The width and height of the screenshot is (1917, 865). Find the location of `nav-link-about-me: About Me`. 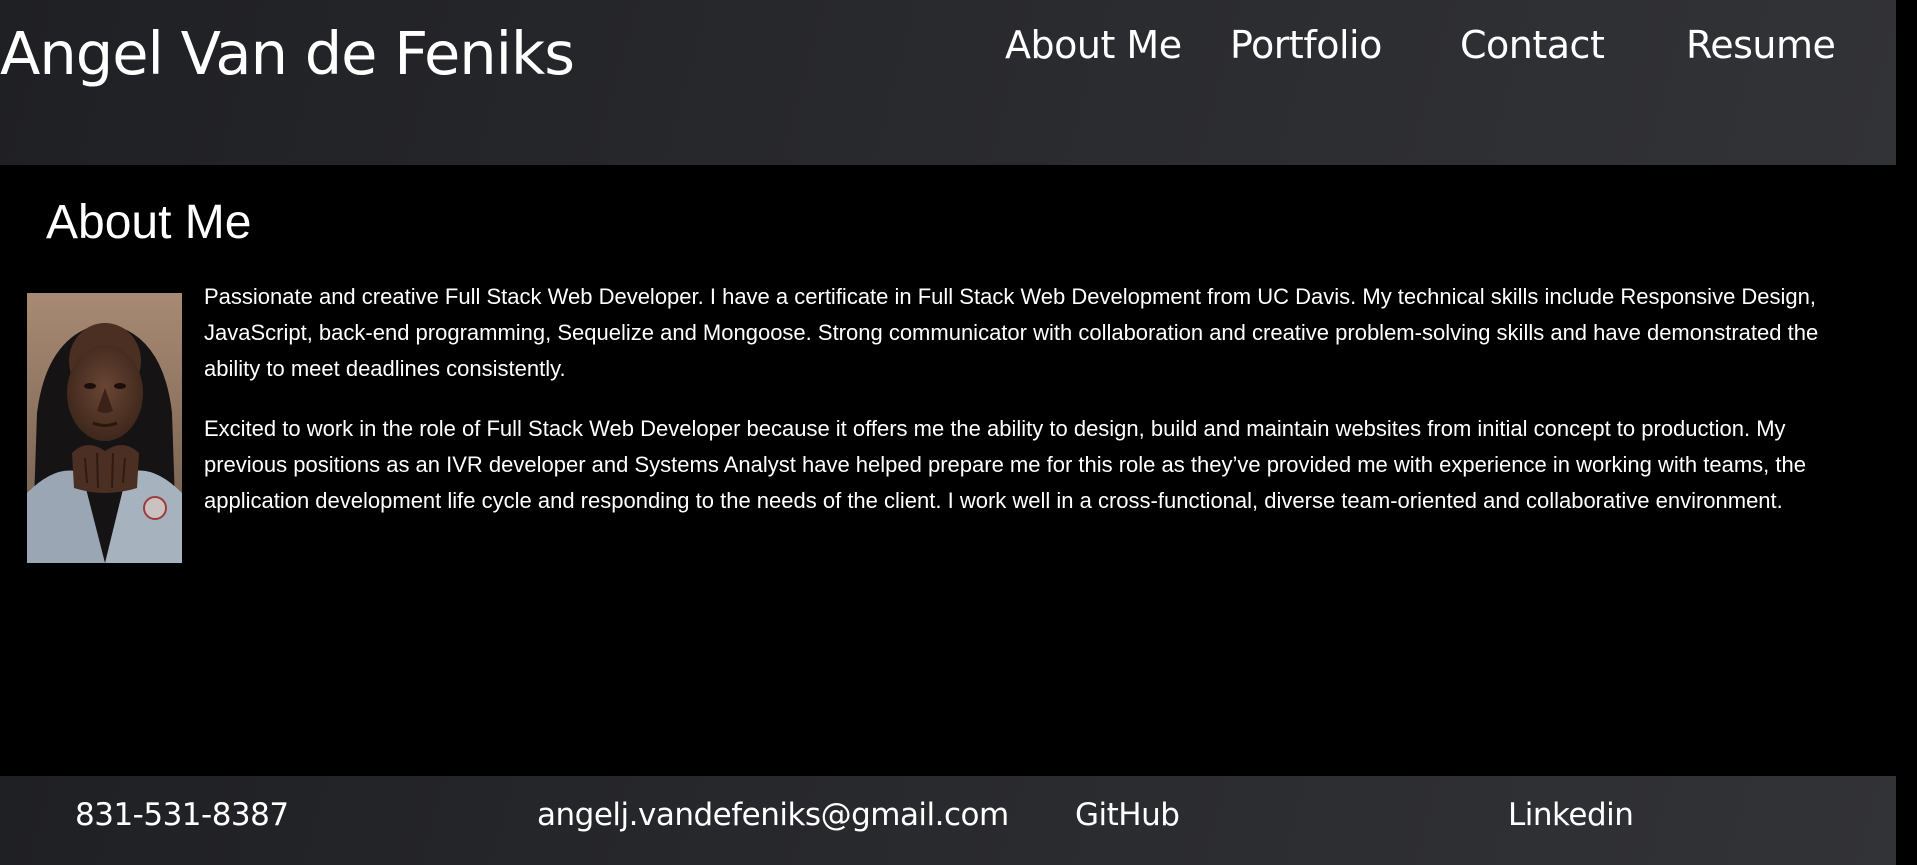

nav-link-about-me: About Me is located at coordinates (1093, 45).